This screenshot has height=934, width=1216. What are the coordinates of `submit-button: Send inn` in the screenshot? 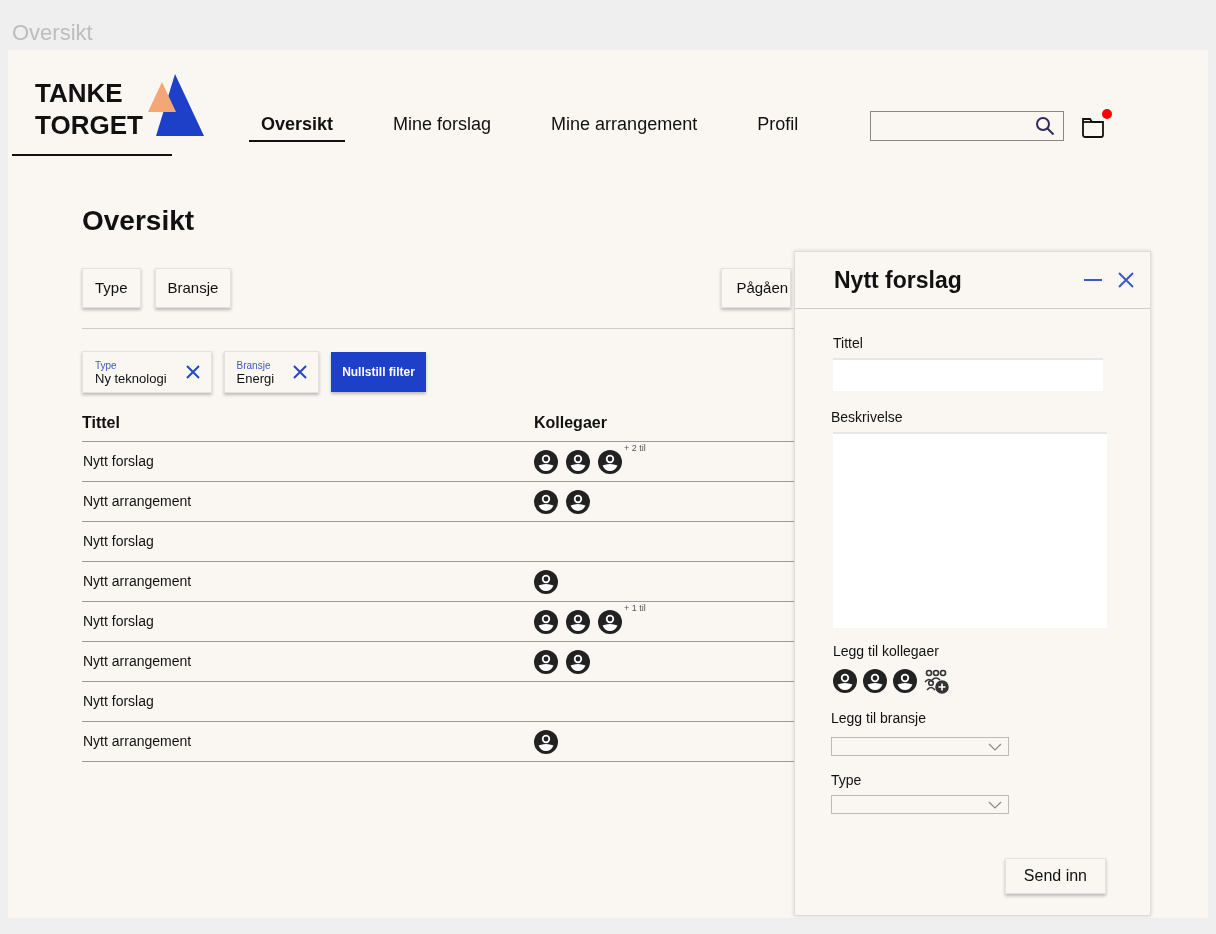 It's located at (1055, 876).